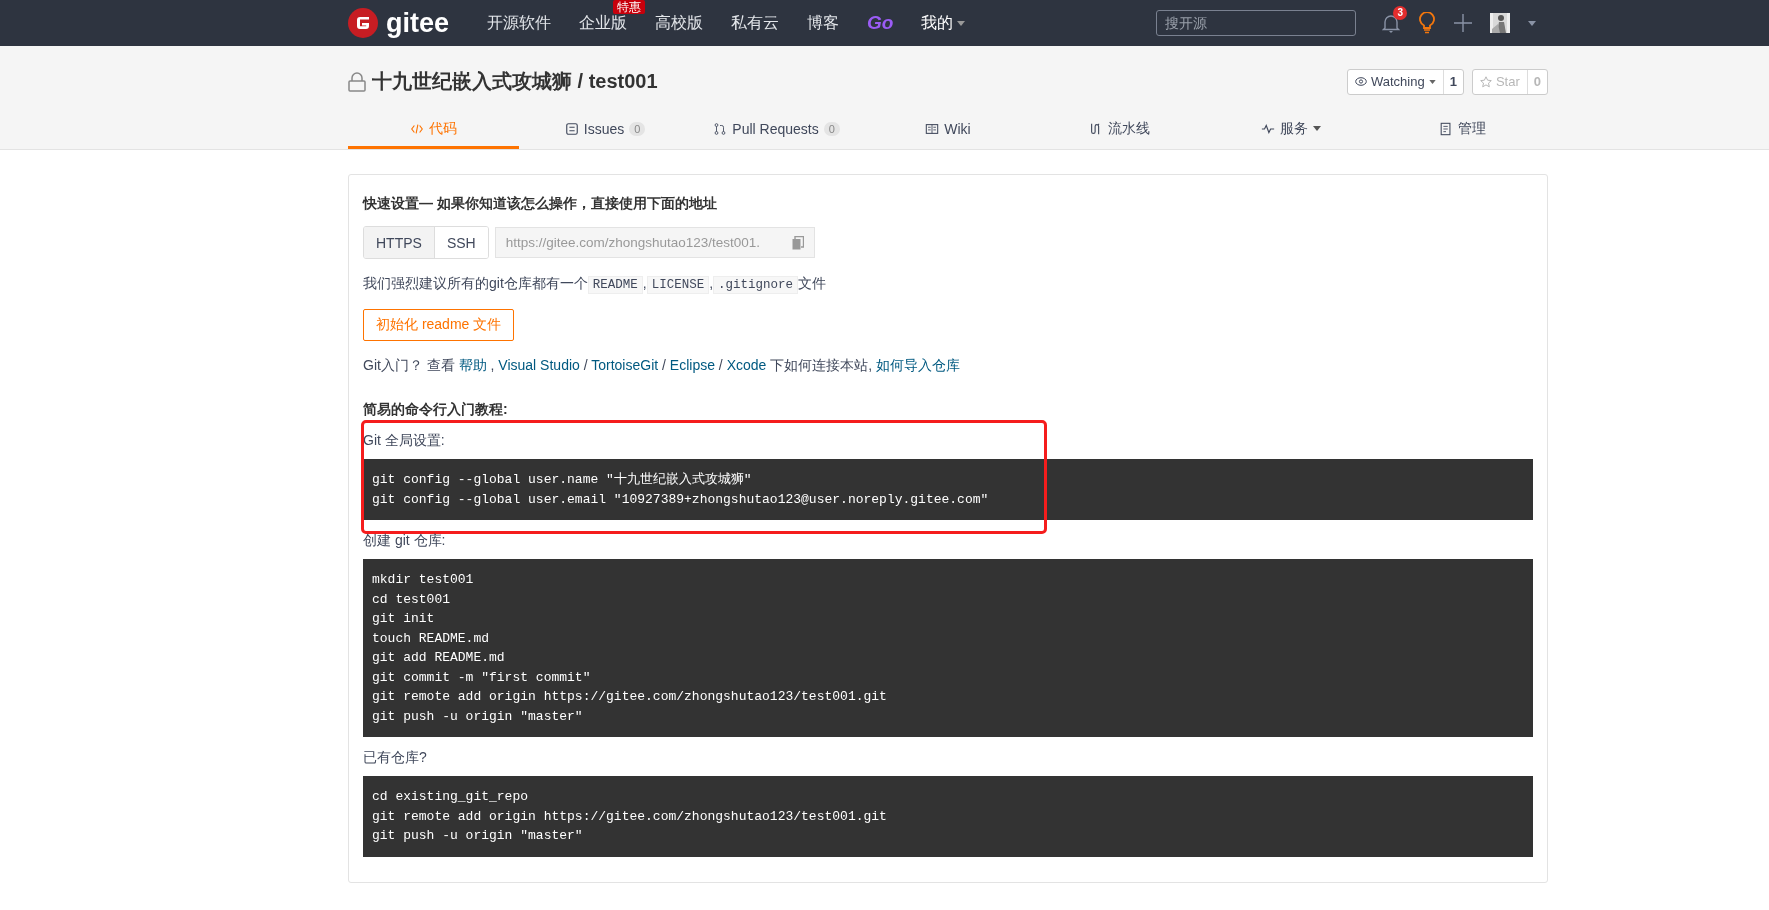  I want to click on promo-badge: 特惠, so click(629, 7).